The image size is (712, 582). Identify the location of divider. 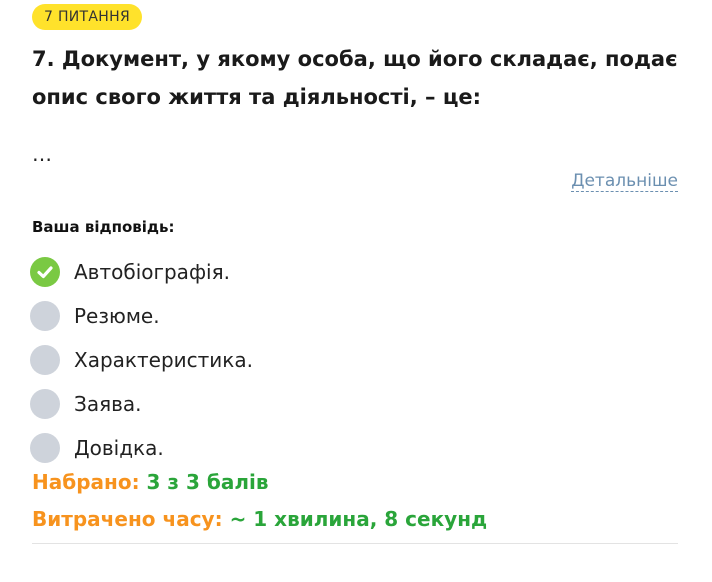
(355, 543).